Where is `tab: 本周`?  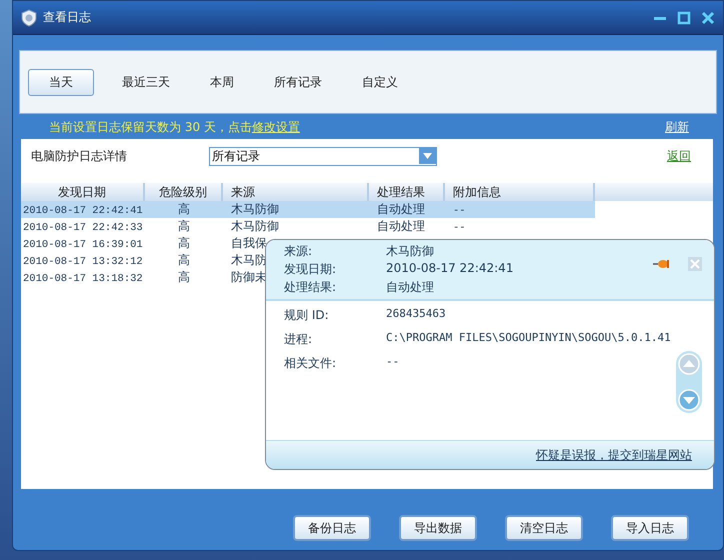 tab: 本周 is located at coordinates (222, 82).